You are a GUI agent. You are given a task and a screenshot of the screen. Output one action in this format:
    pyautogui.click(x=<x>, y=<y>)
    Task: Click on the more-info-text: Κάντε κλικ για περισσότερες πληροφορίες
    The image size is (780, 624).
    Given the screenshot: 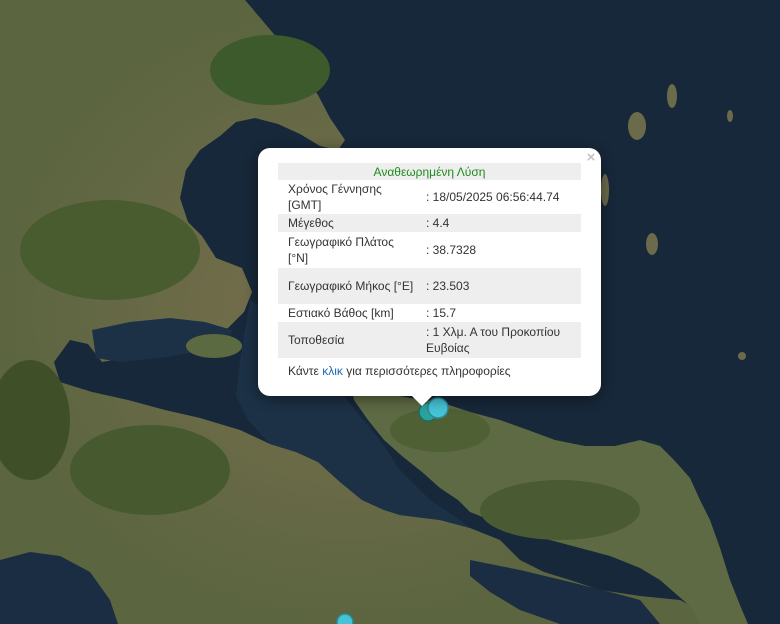 What is the action you would take?
    pyautogui.click(x=399, y=371)
    